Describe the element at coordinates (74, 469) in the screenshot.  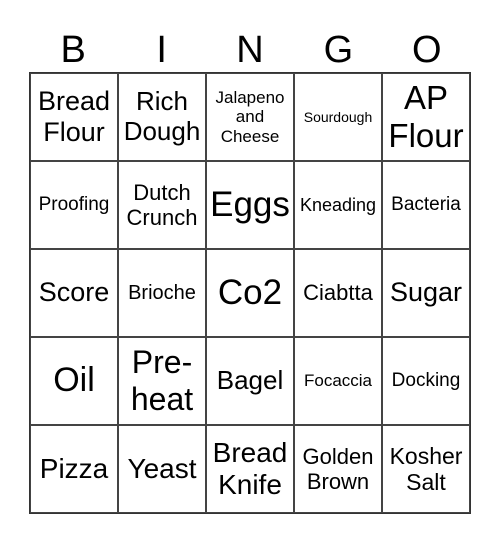
I see `bingo-cell: Pizza` at that location.